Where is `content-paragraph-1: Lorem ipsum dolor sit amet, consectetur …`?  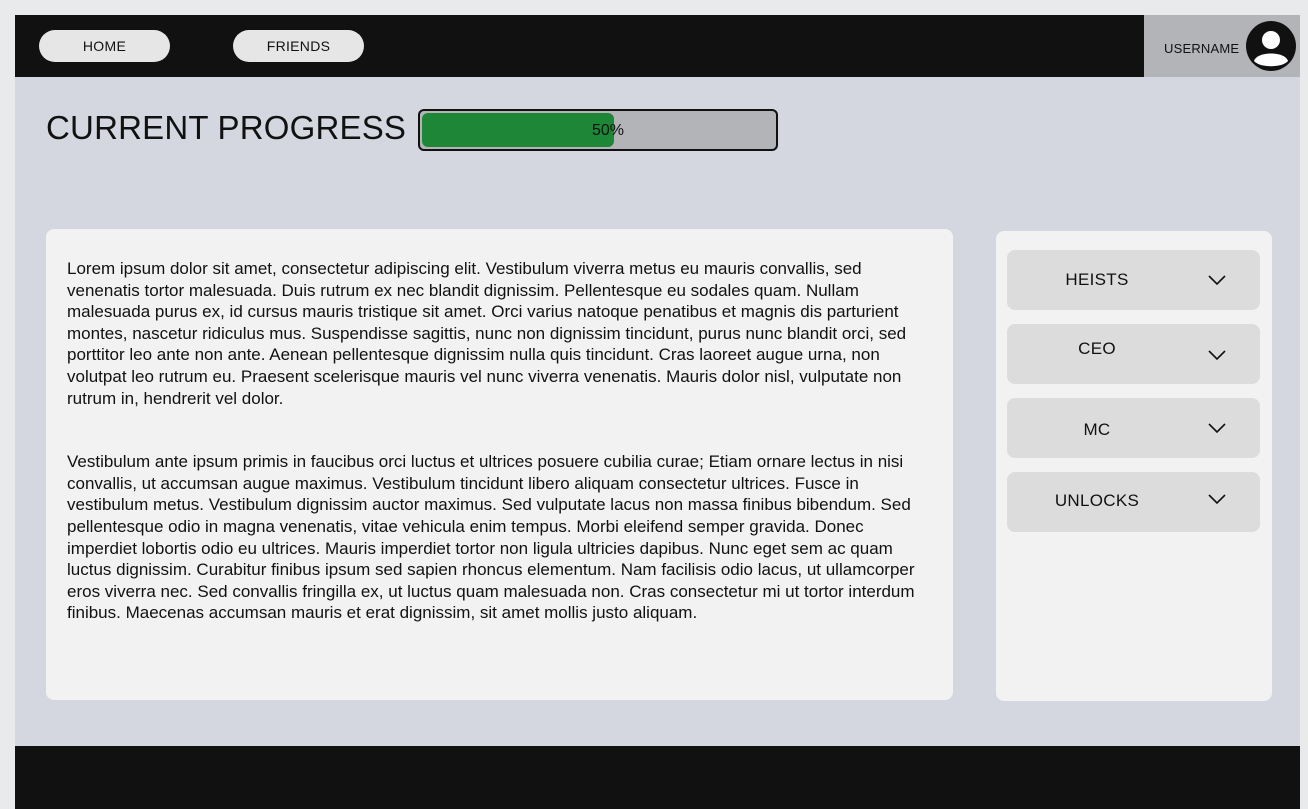 content-paragraph-1: Lorem ipsum dolor sit amet, consectetur … is located at coordinates (487, 333).